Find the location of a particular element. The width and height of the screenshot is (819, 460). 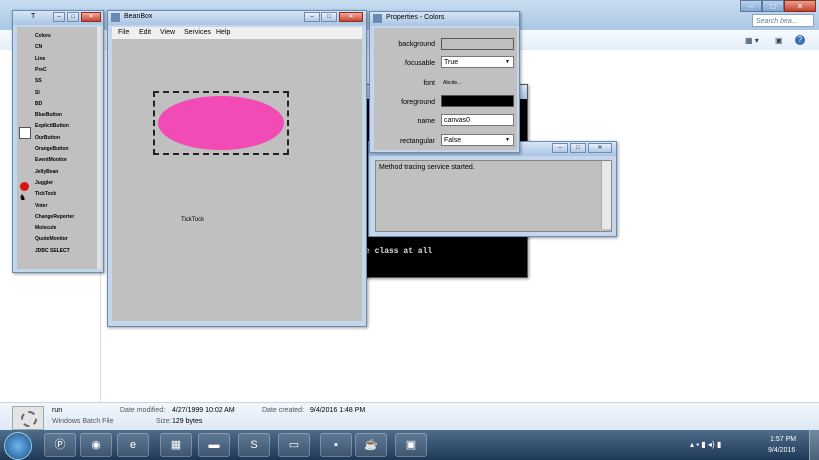

pink-ellipse-bean is located at coordinates (221, 123).